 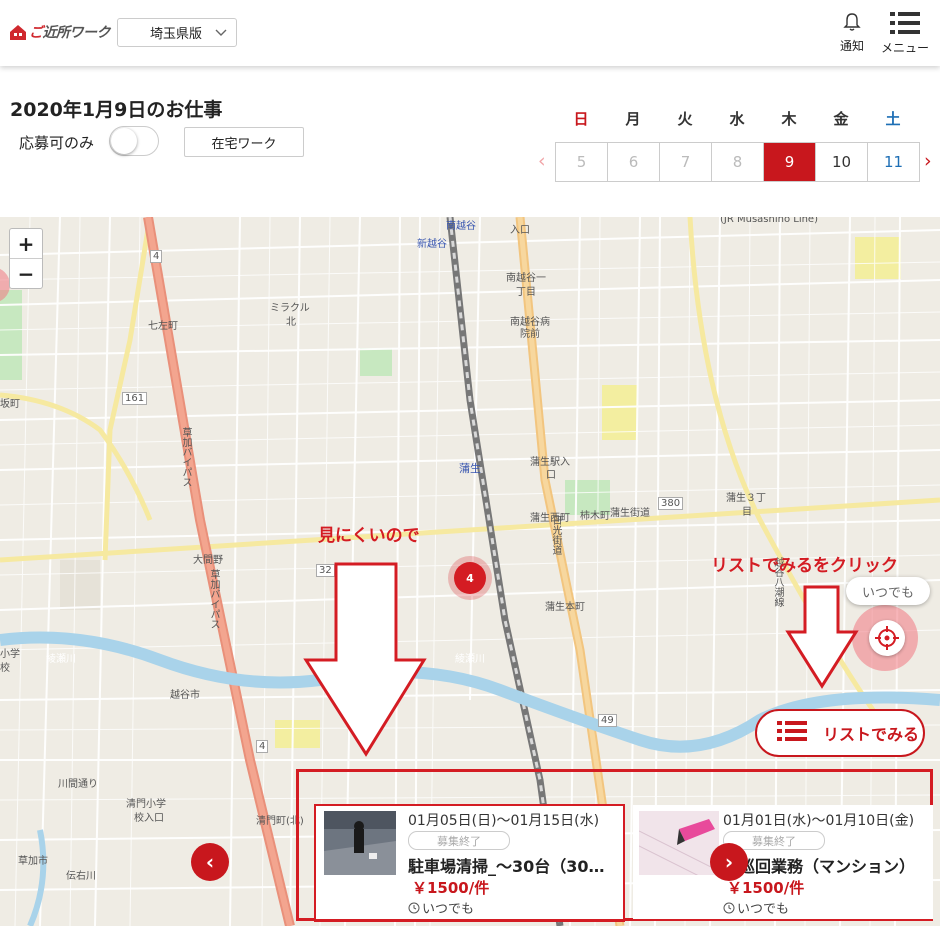 What do you see at coordinates (804, 566) in the screenshot?
I see `annotation-right: リストでみるをクリック` at bounding box center [804, 566].